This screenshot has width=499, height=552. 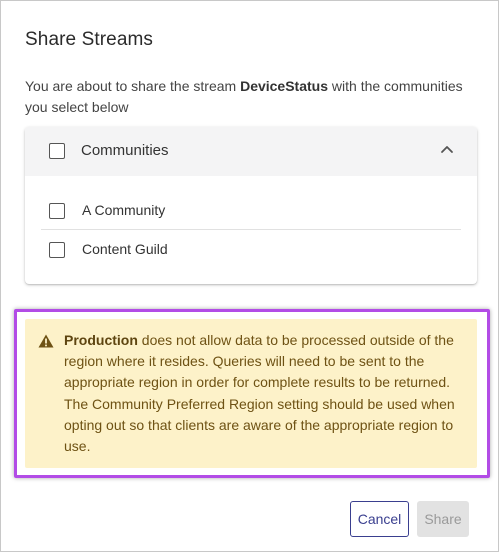 What do you see at coordinates (284, 86) in the screenshot?
I see `stream-name: DeviceStatus` at bounding box center [284, 86].